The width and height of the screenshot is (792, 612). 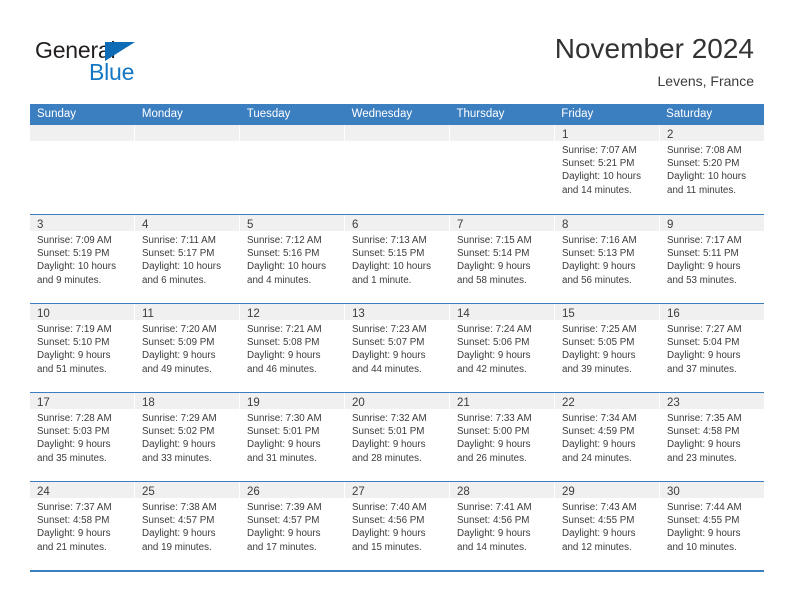 What do you see at coordinates (72, 369) in the screenshot?
I see `daylight-duration-line2: and 51 minutes.` at bounding box center [72, 369].